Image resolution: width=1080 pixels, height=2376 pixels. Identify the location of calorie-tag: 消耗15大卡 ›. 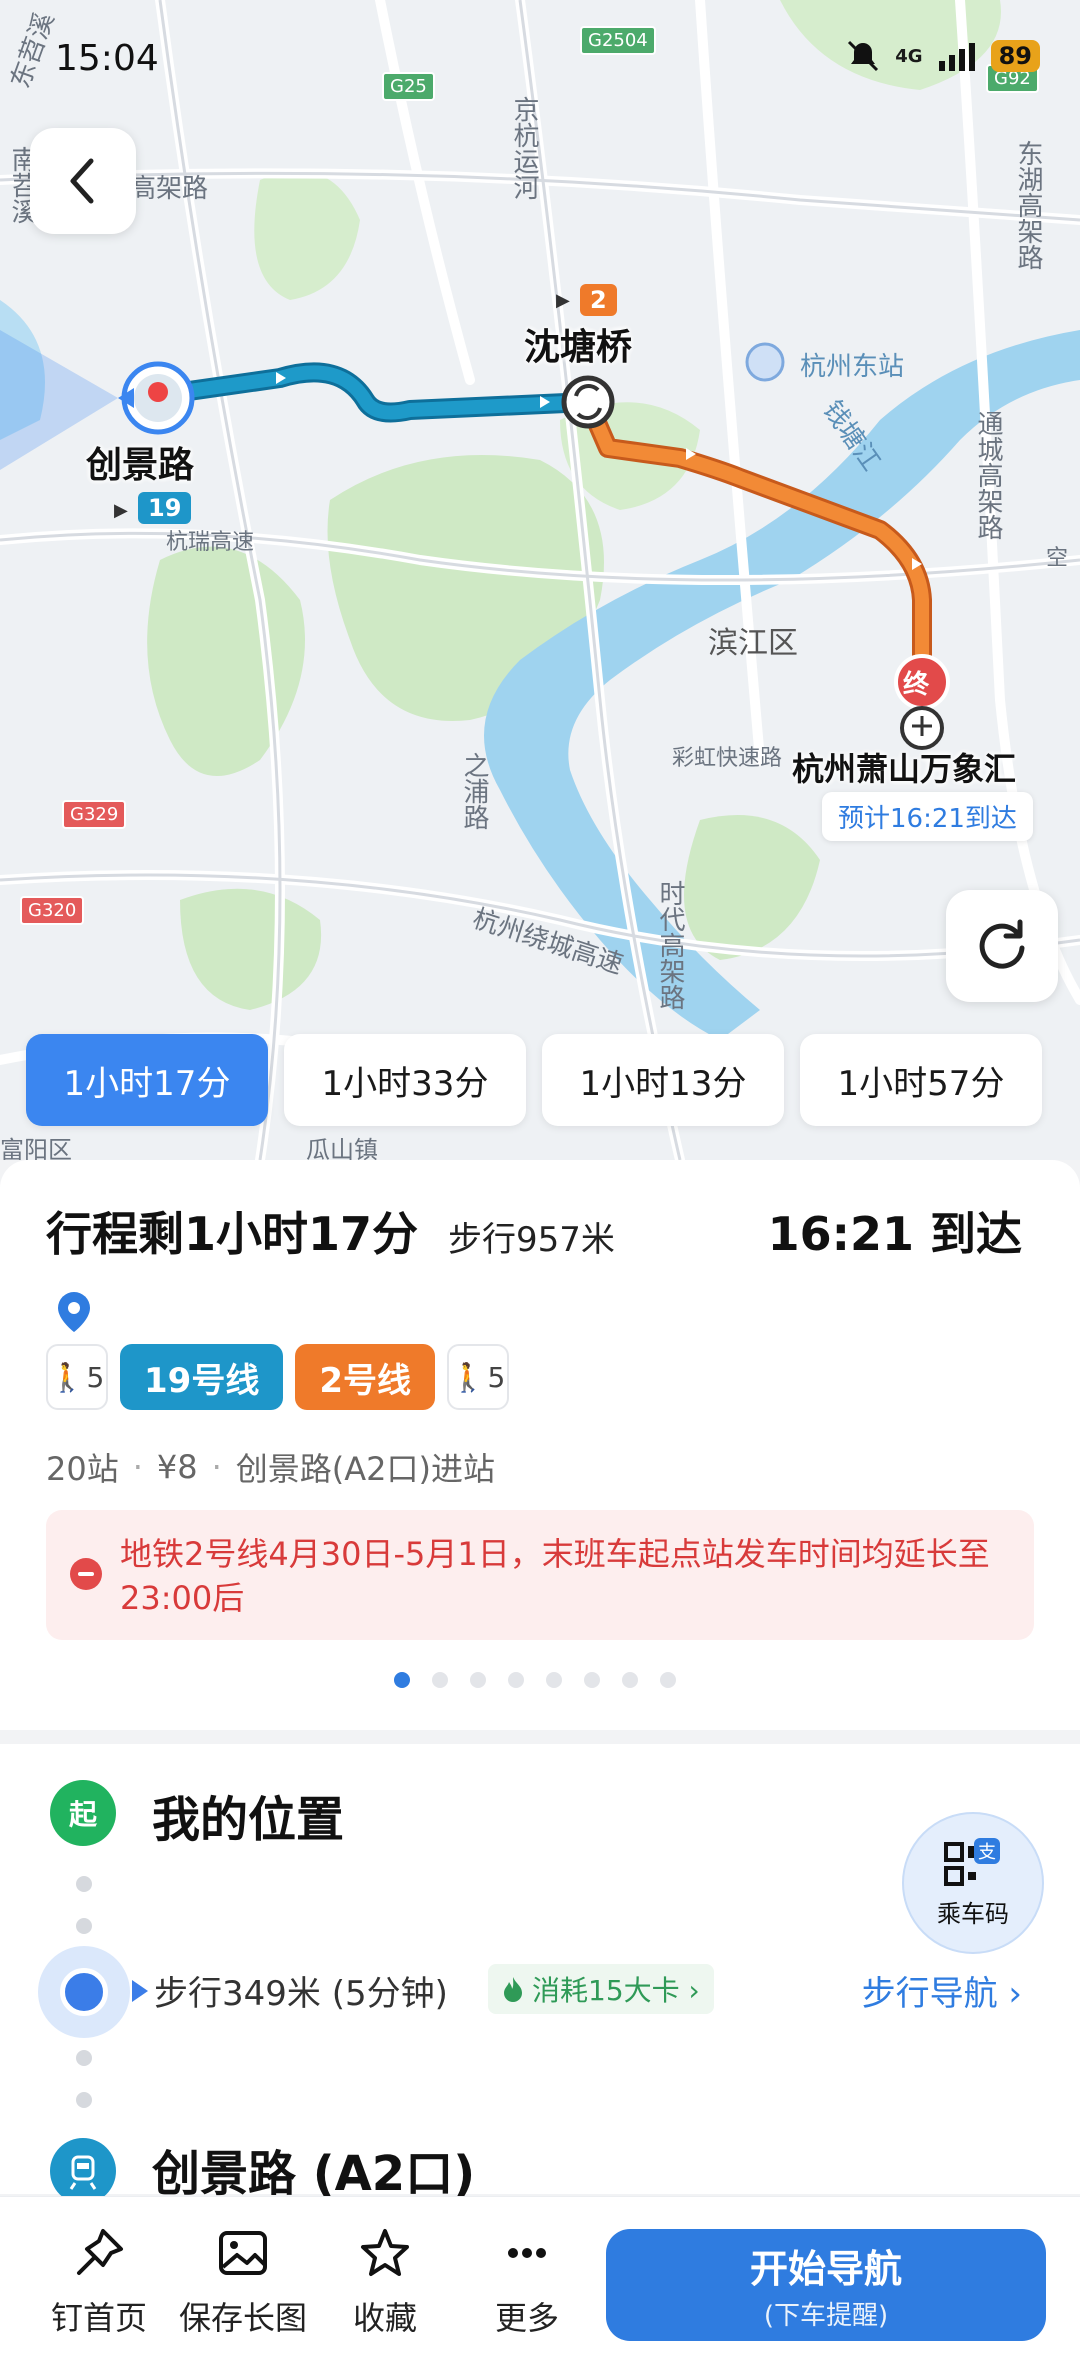
(601, 1989).